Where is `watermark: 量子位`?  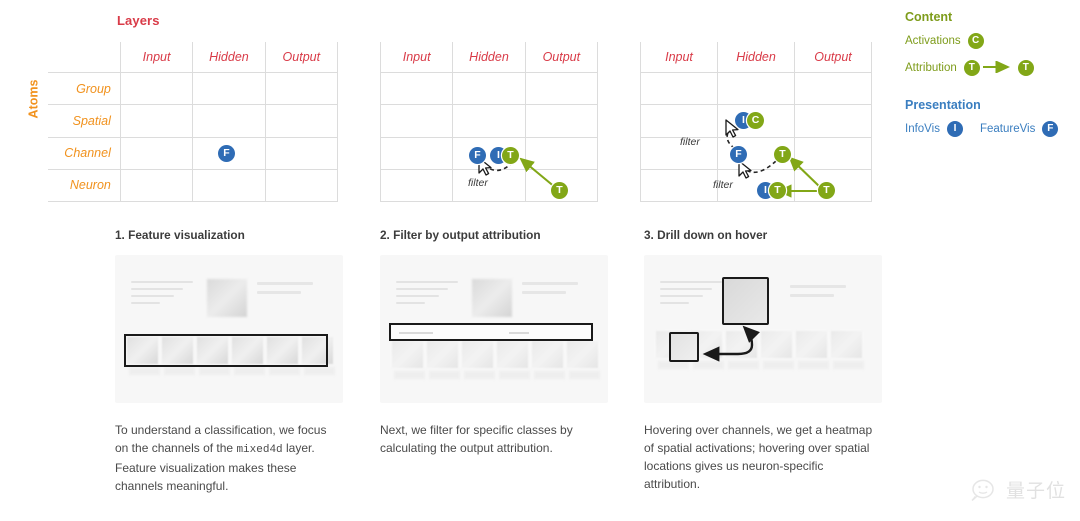
watermark: 量子位 is located at coordinates (1017, 489).